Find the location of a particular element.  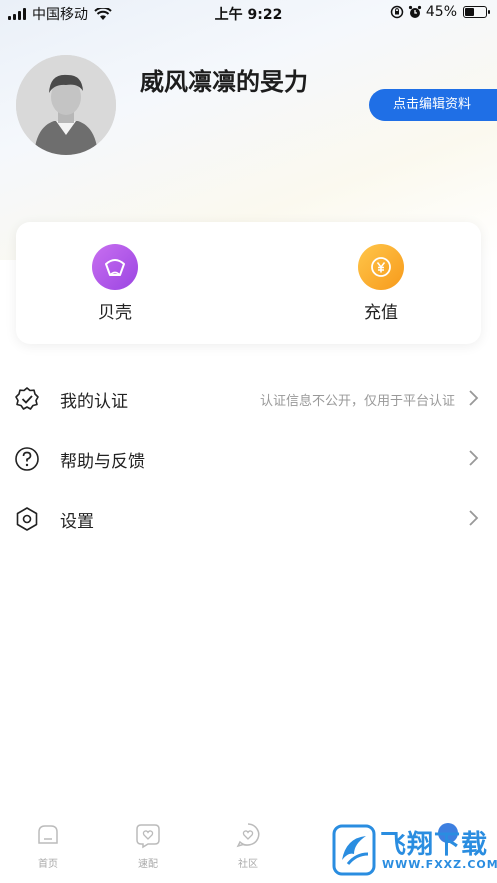

hexagon-settings-icon is located at coordinates (27, 519).